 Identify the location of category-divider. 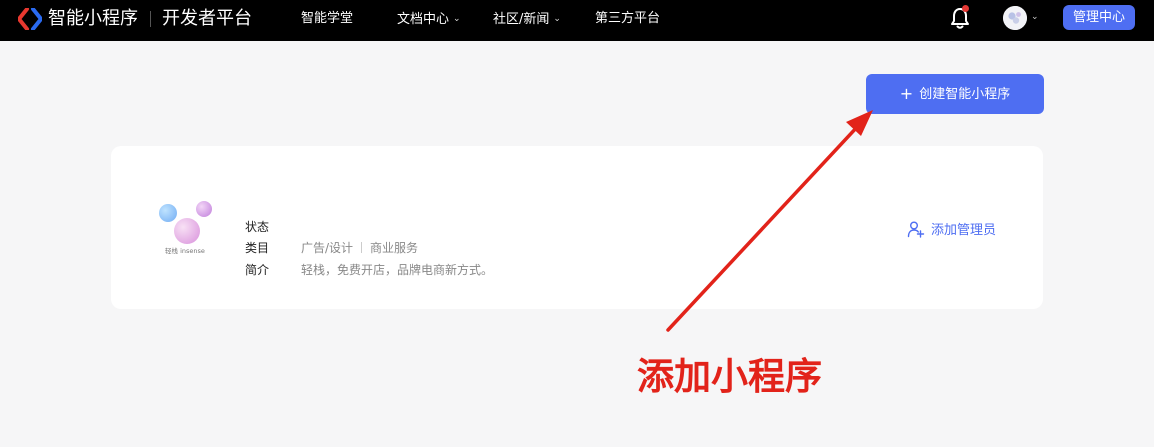
(362, 247).